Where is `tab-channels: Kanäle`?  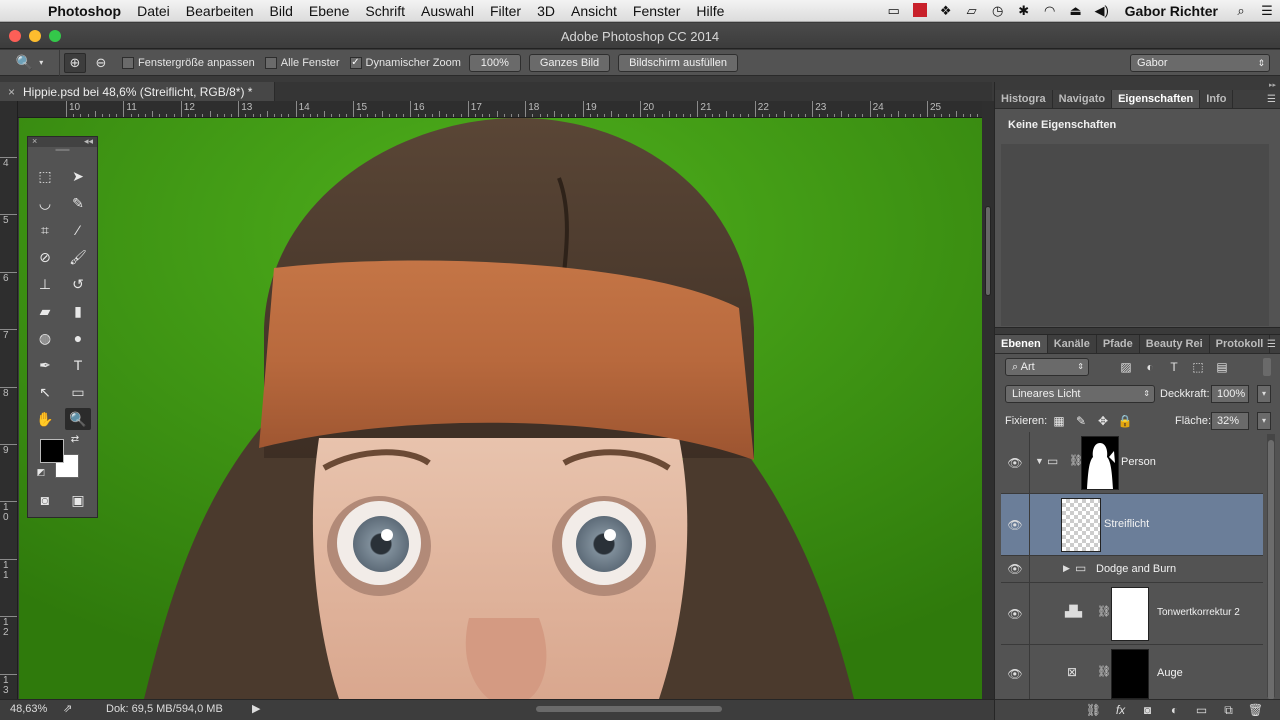 tab-channels: Kanäle is located at coordinates (1072, 344).